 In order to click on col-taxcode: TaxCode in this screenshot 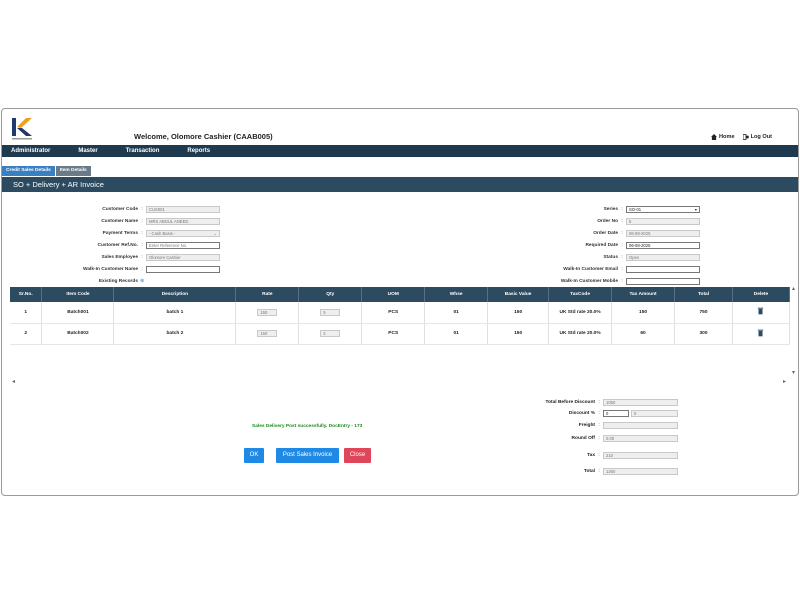, I will do `click(580, 294)`.